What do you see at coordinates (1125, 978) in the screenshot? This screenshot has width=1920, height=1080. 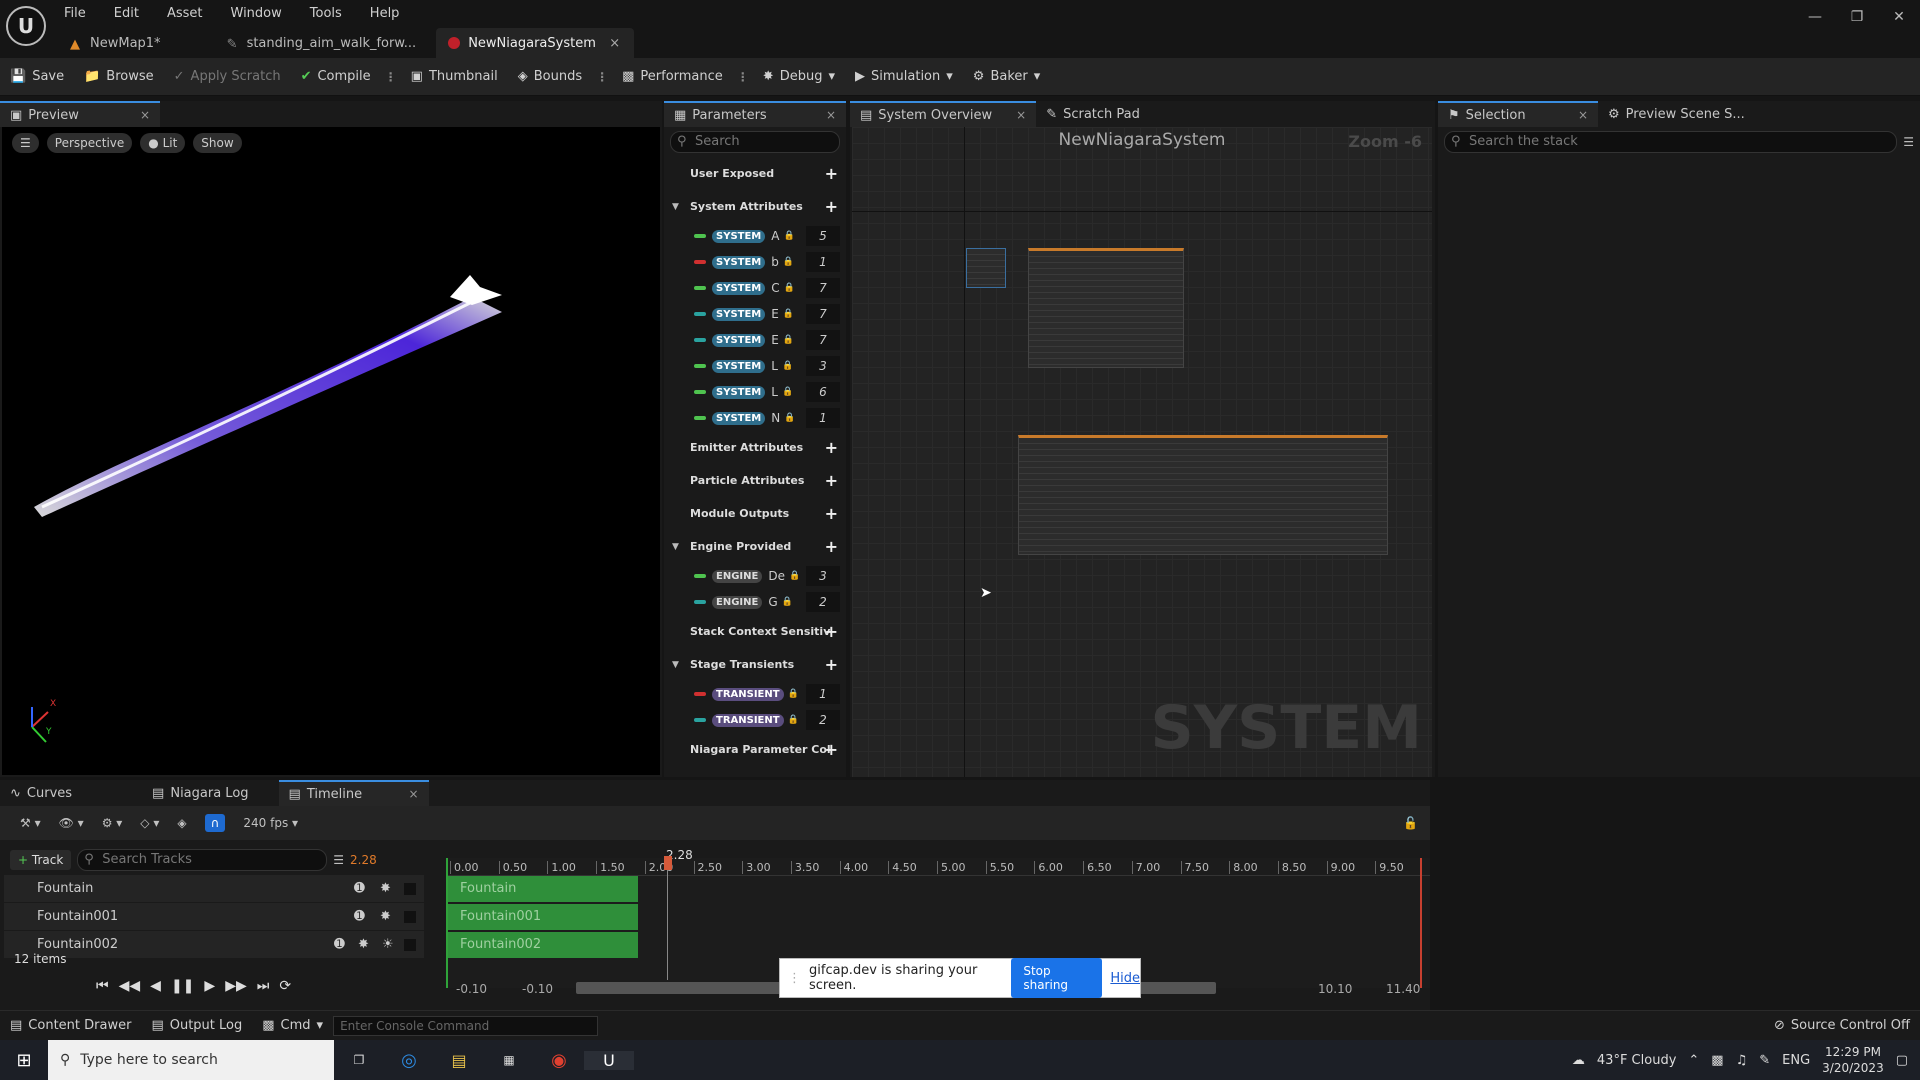 I see `hide-link: Hide` at bounding box center [1125, 978].